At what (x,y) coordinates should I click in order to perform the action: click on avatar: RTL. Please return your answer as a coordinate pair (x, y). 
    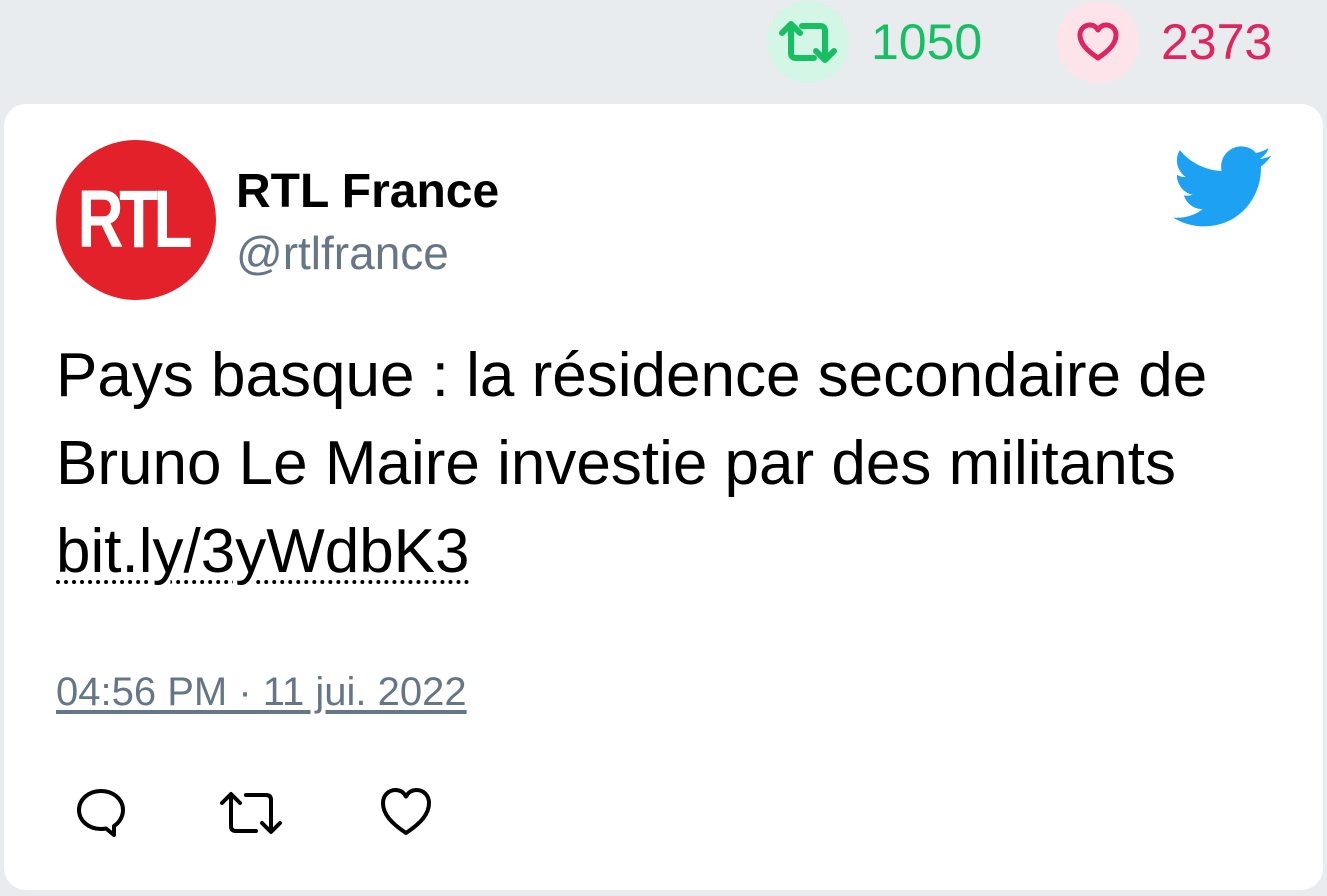
    Looking at the image, I should click on (136, 220).